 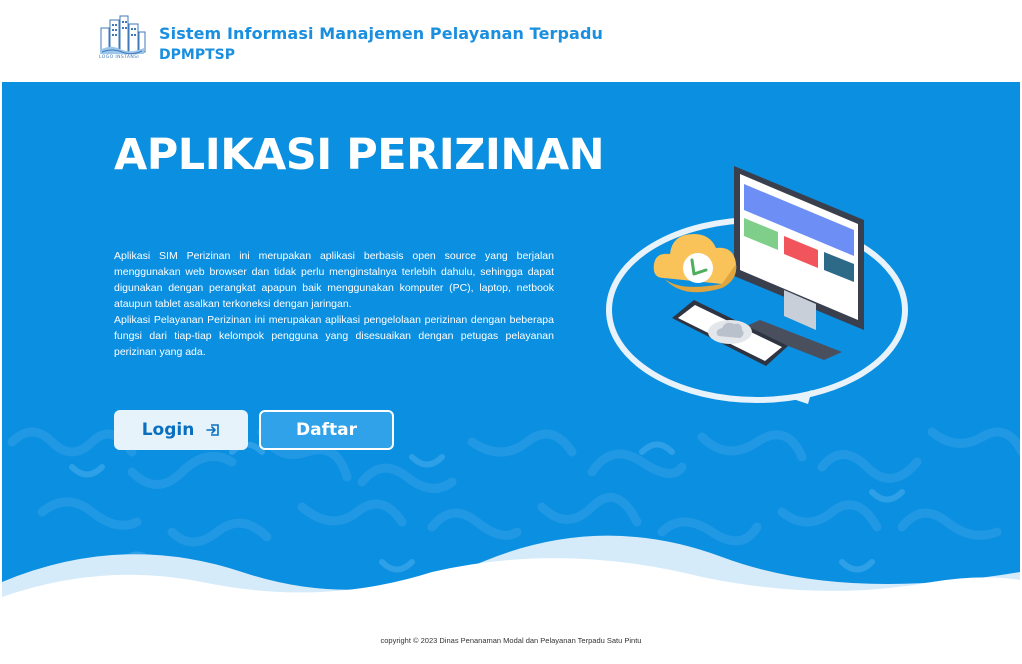 I want to click on register-button: Daftar, so click(x=326, y=430).